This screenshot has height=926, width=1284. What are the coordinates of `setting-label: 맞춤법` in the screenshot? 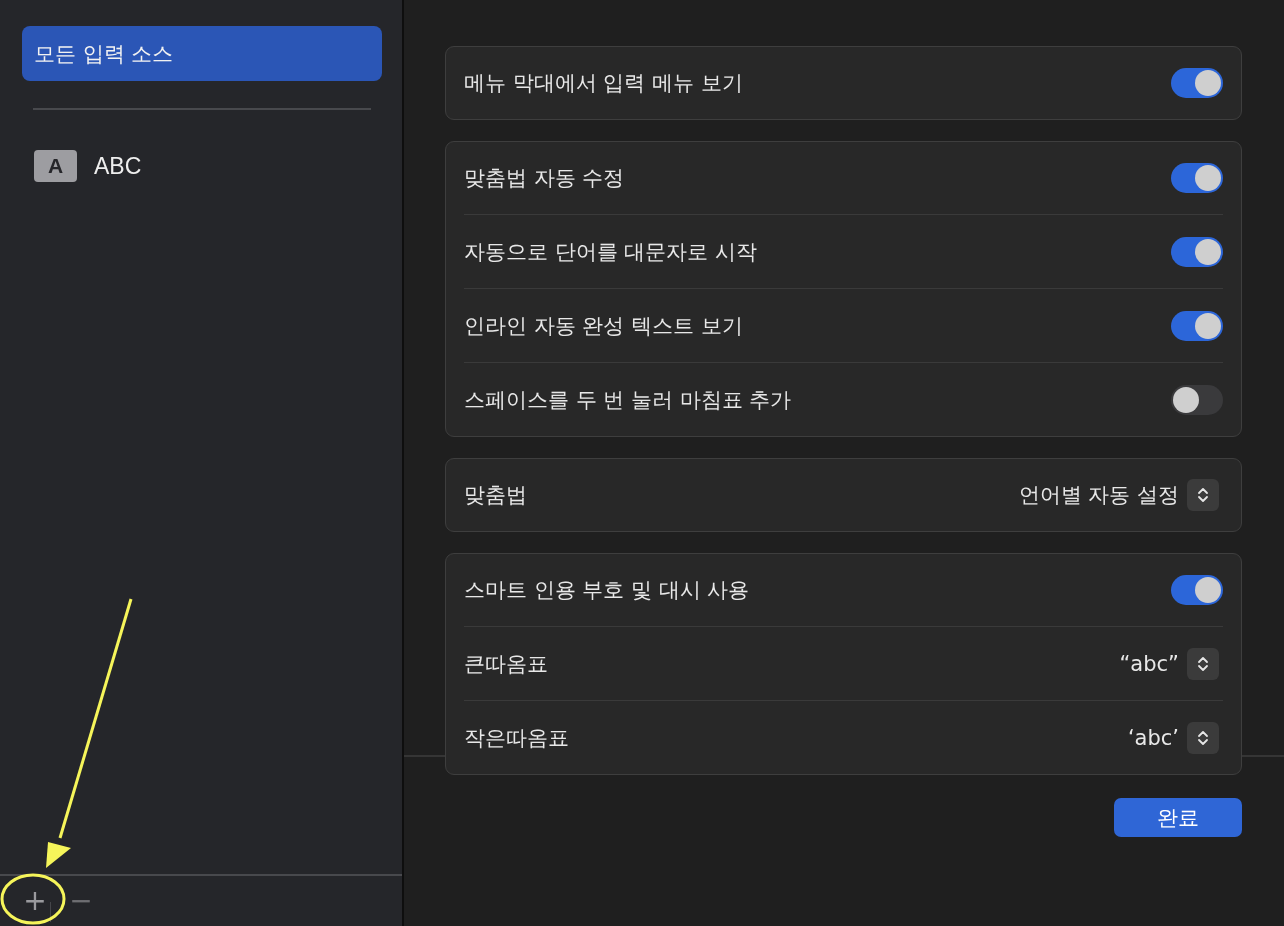 It's located at (495, 495).